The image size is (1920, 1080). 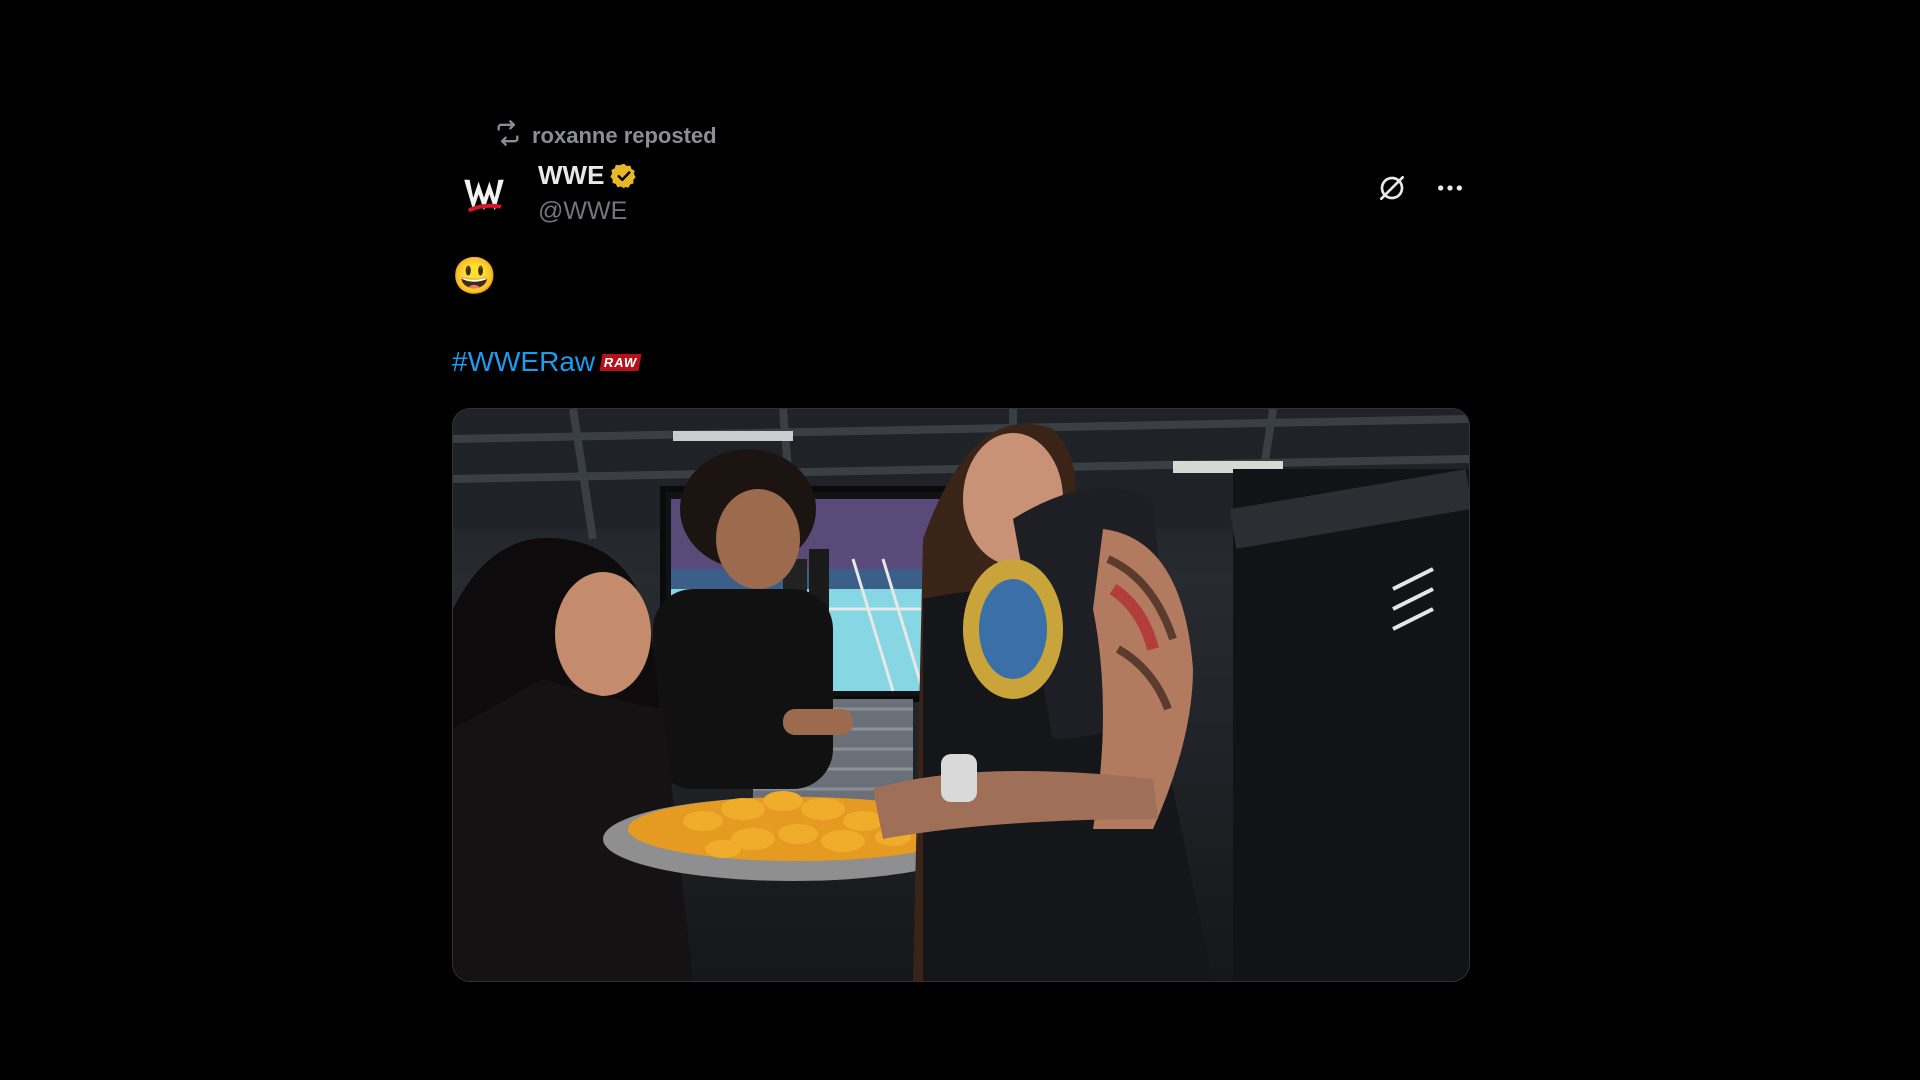 I want to click on author-display-name: WWE, so click(x=571, y=175).